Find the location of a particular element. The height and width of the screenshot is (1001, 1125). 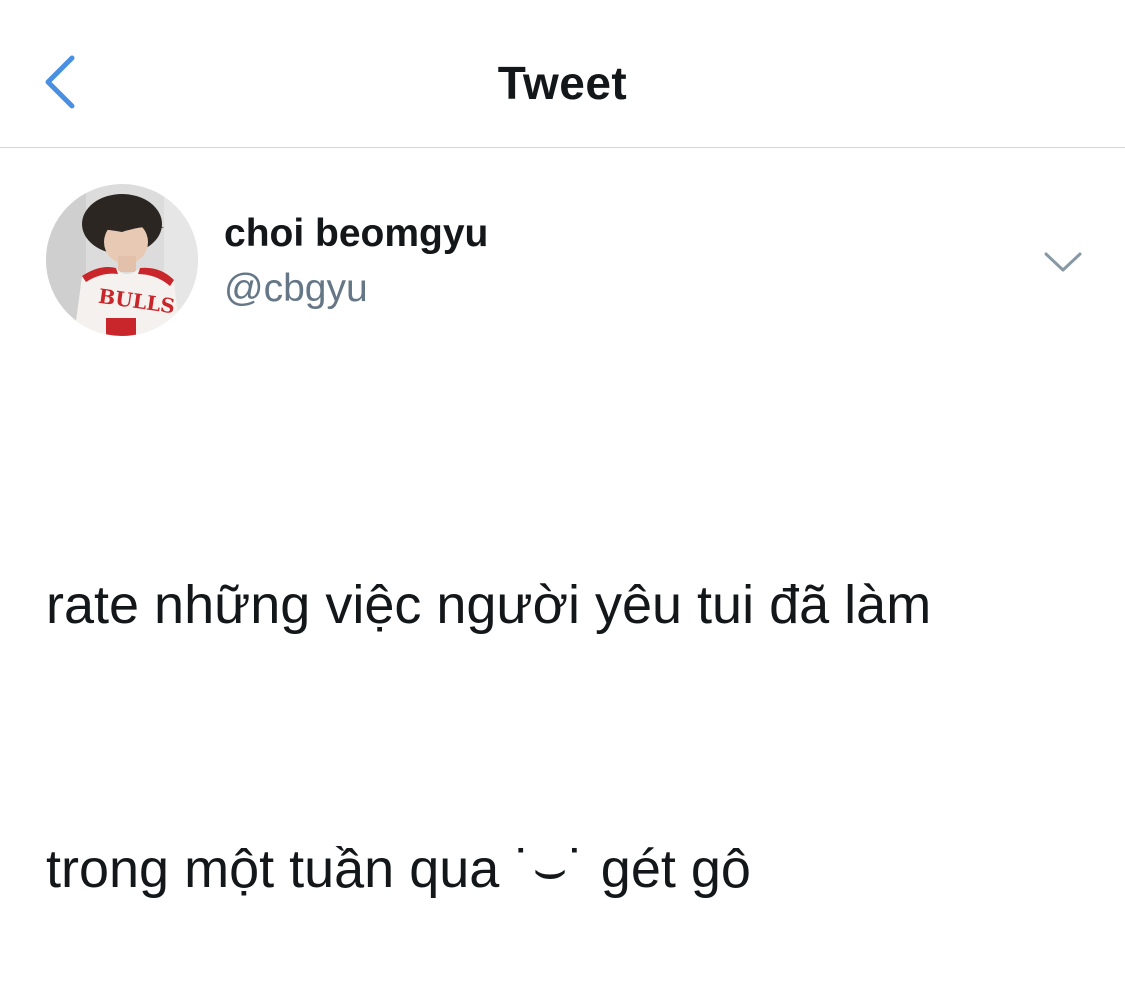

more-options-button is located at coordinates (1063, 261).